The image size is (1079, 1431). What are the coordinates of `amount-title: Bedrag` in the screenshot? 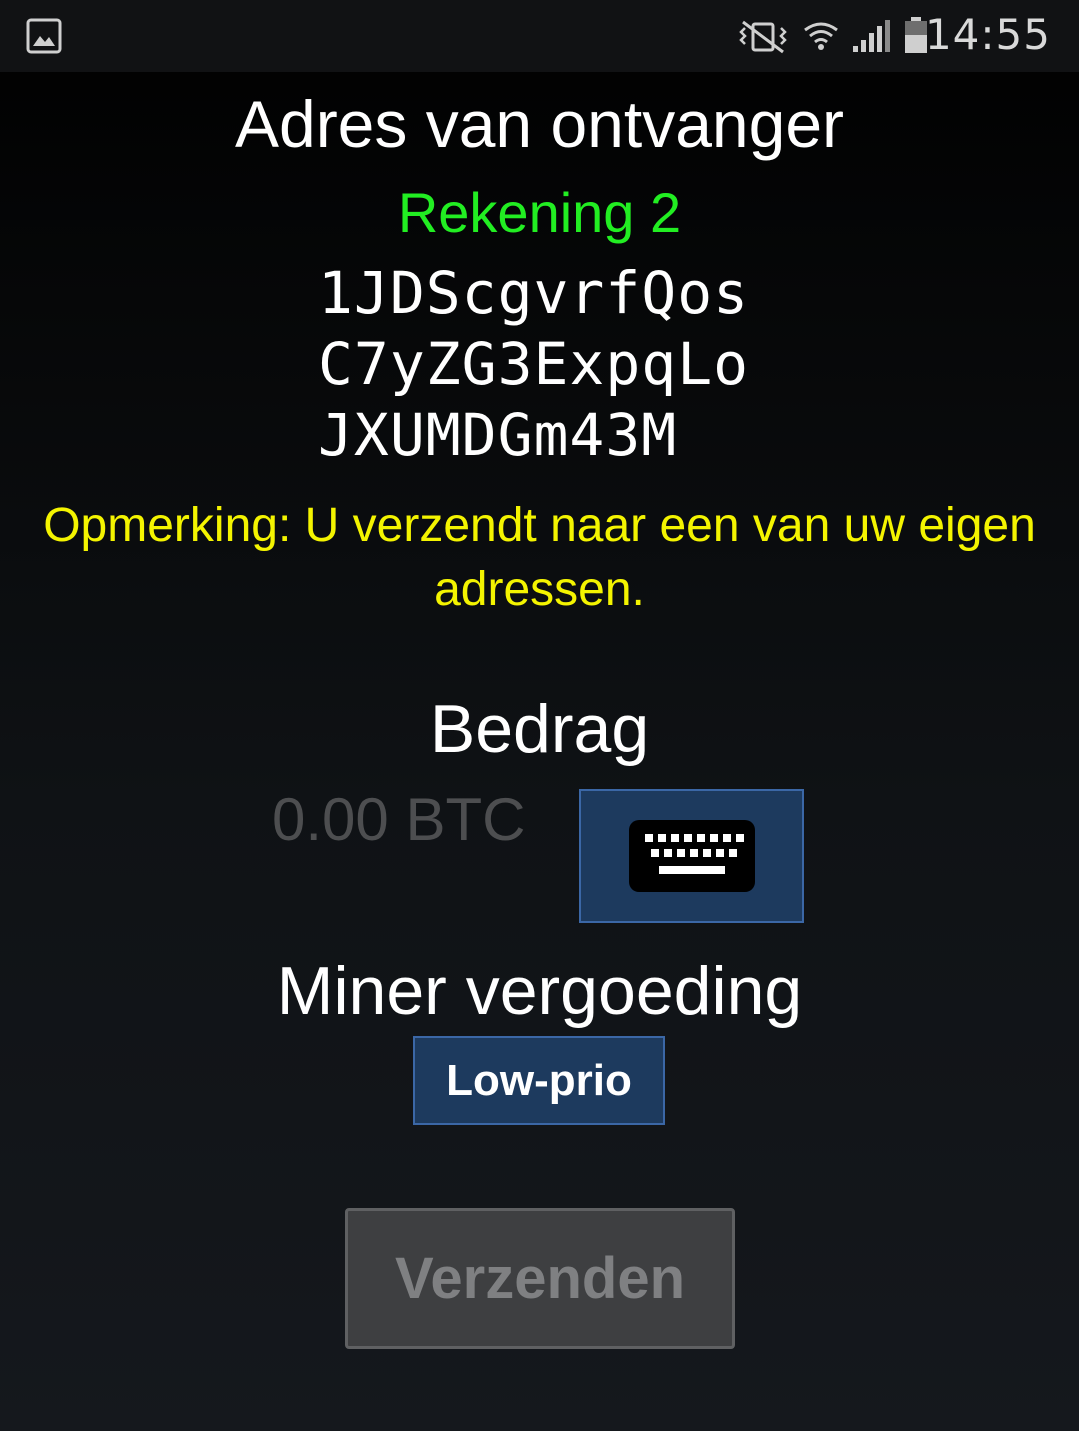 It's located at (539, 729).